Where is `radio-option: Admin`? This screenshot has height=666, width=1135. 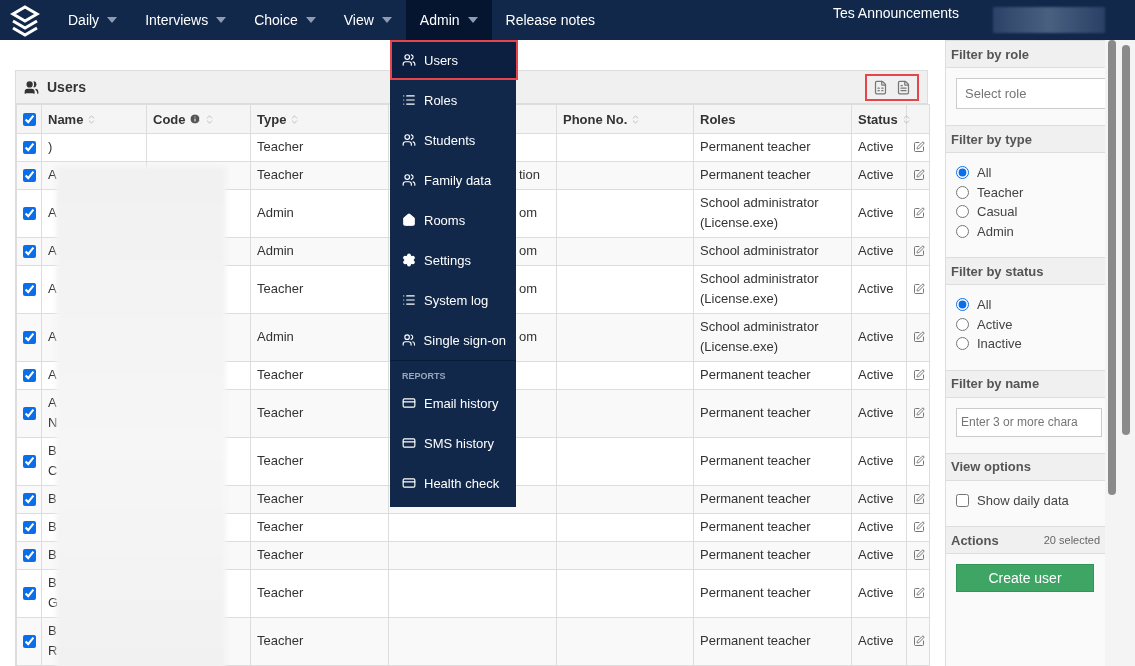
radio-option: Admin is located at coordinates (1025, 231).